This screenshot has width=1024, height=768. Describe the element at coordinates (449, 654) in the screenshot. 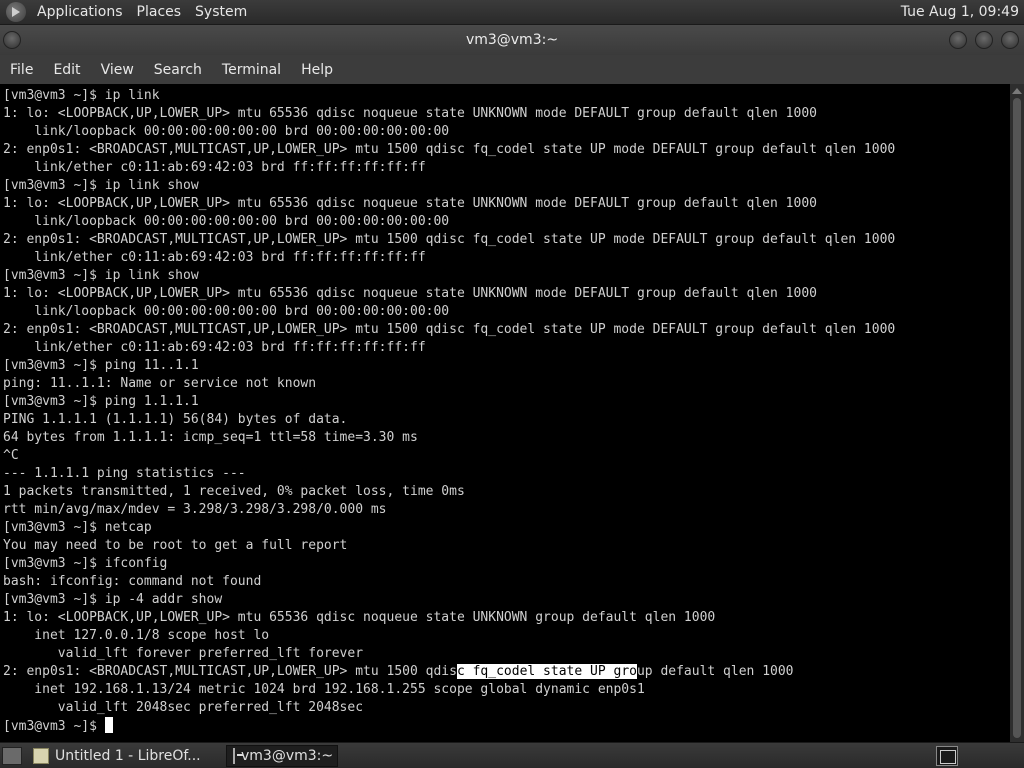

I see `terminal-line: valid_lft forever preferred_lft forever` at that location.